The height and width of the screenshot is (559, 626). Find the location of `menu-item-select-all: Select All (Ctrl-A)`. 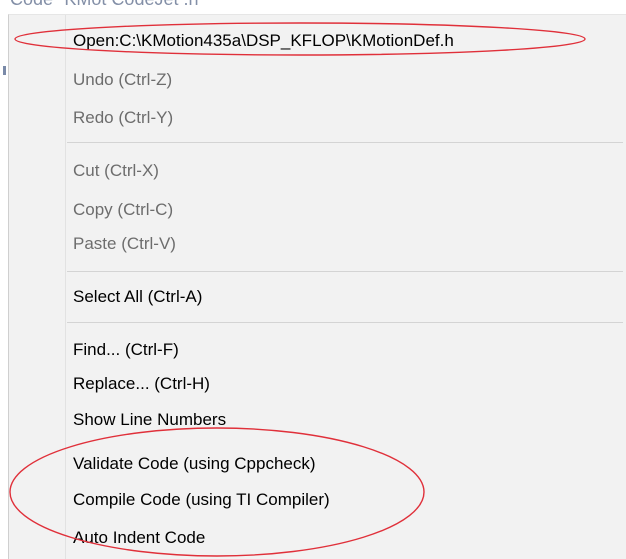

menu-item-select-all: Select All (Ctrl-A) is located at coordinates (137, 297).